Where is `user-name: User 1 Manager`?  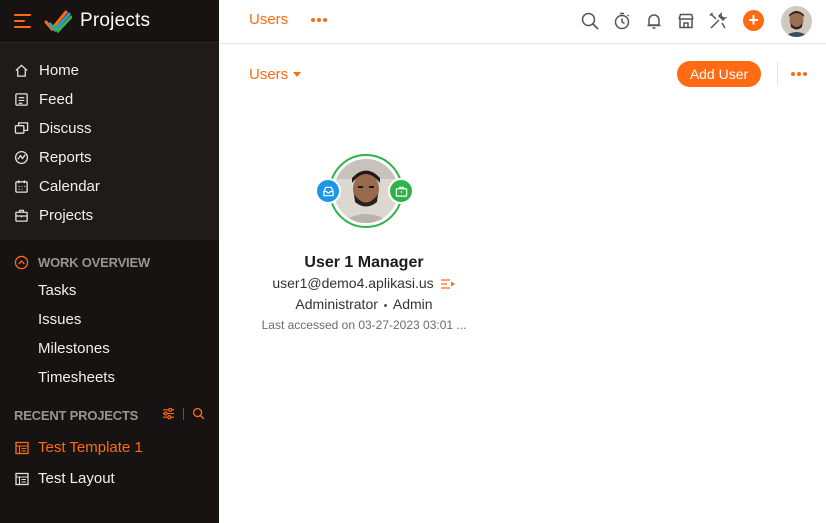
user-name: User 1 Manager is located at coordinates (364, 263).